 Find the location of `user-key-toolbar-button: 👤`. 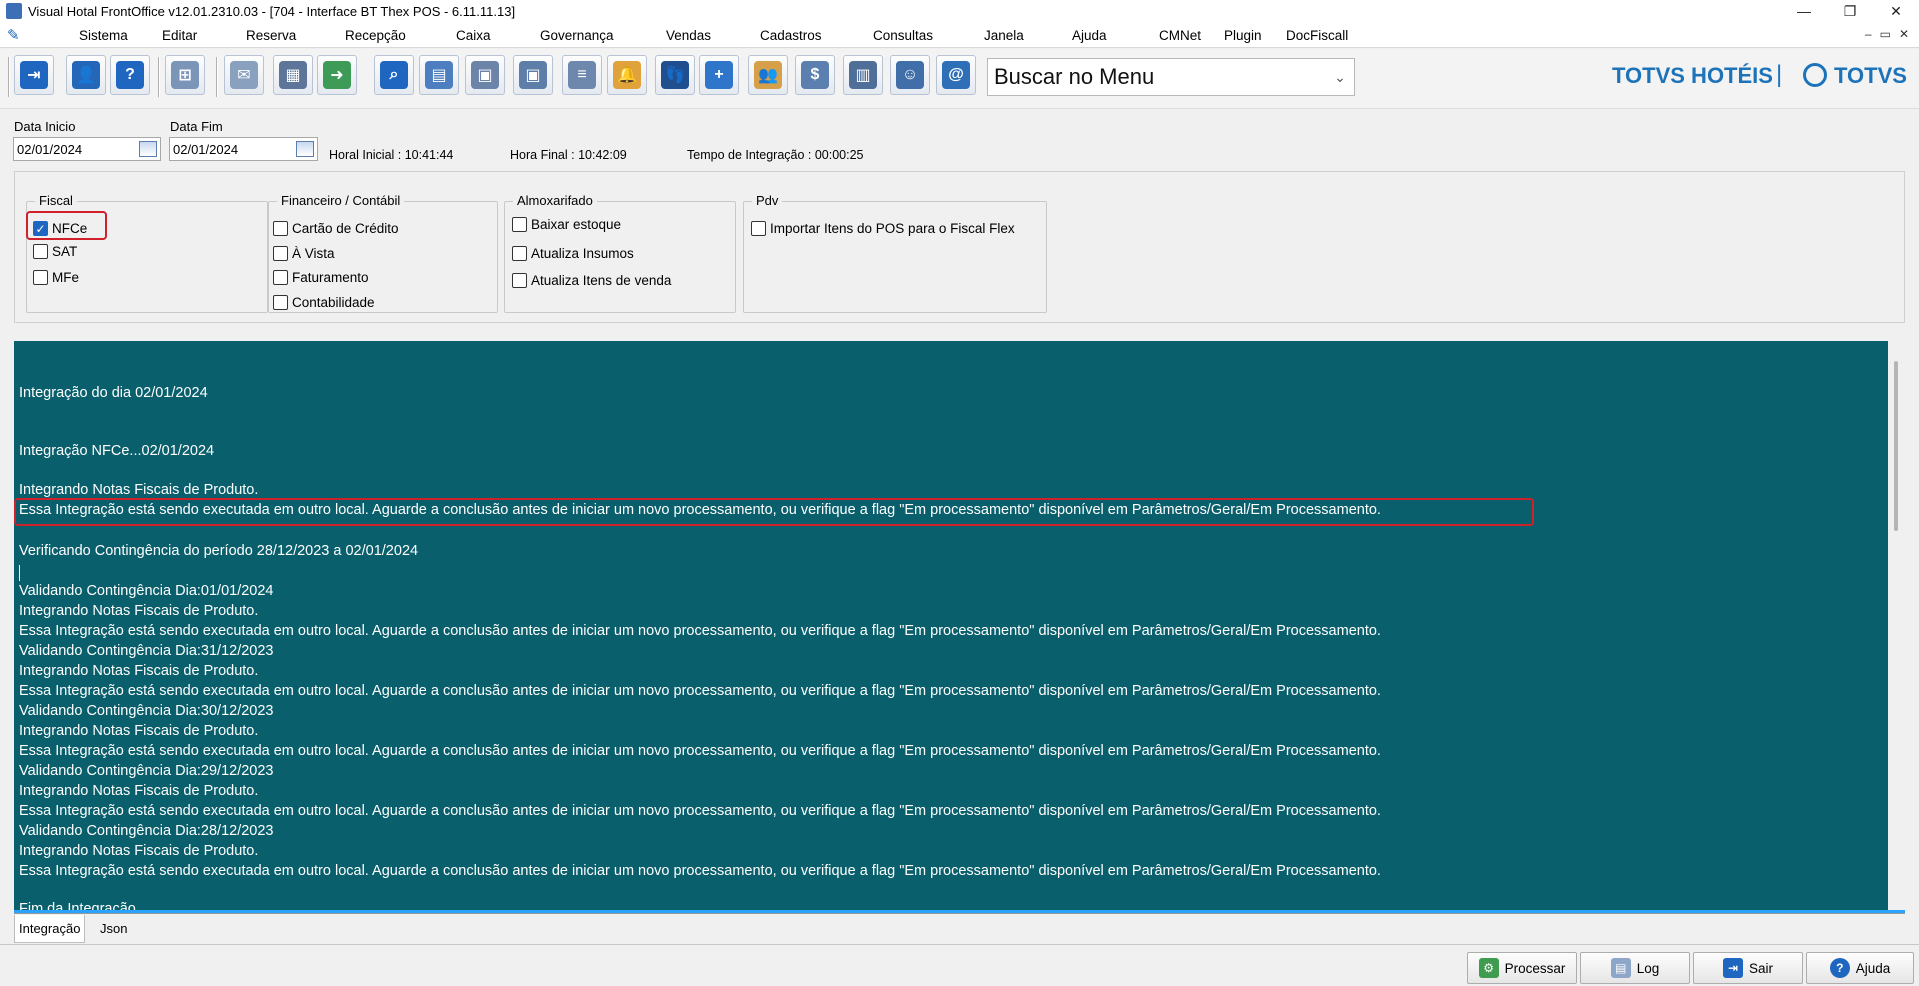

user-key-toolbar-button: 👤 is located at coordinates (86, 75).